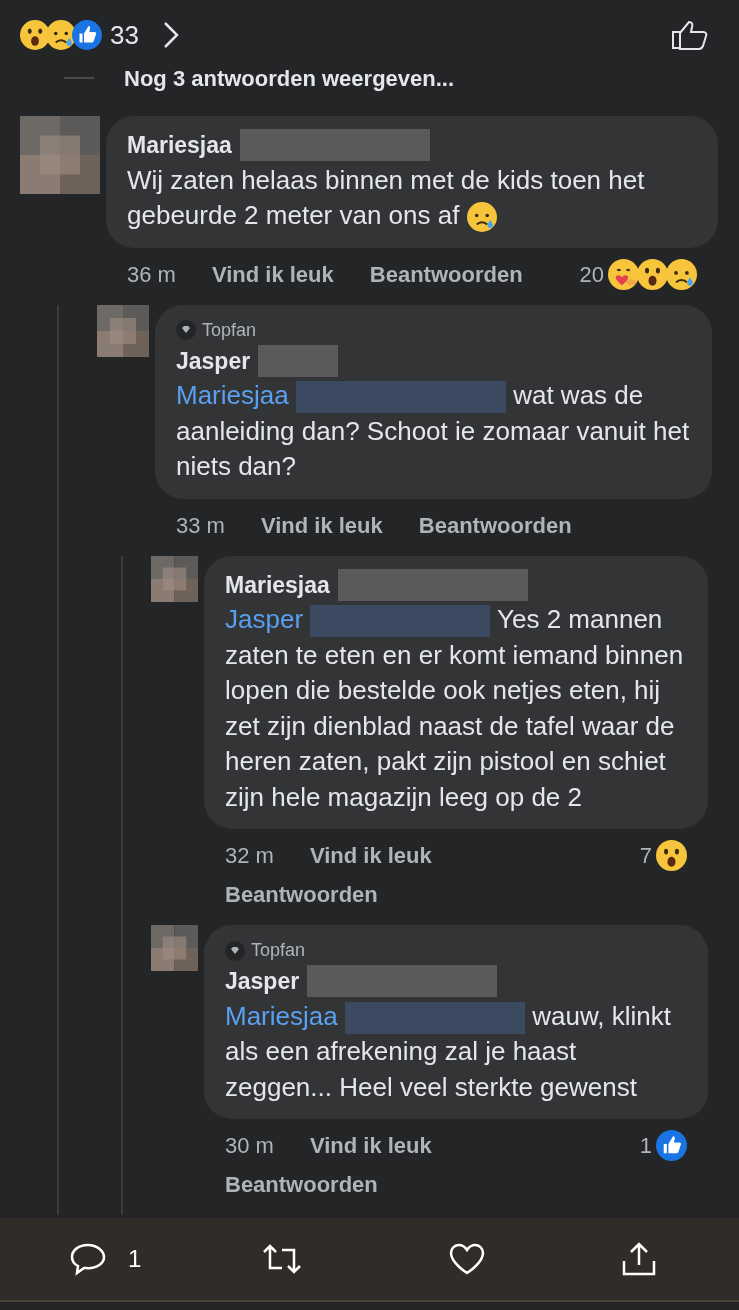 The width and height of the screenshot is (739, 1310). Describe the element at coordinates (151, 274) in the screenshot. I see `comment-time: 36 m` at that location.